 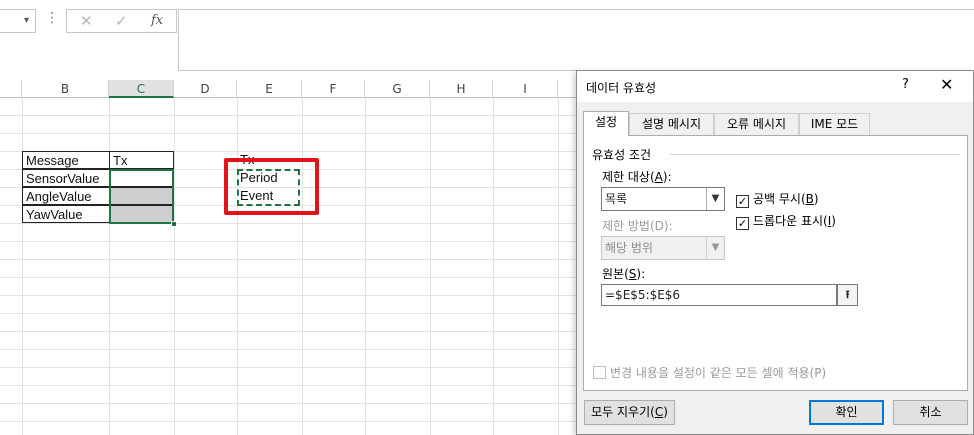 What do you see at coordinates (847, 295) in the screenshot?
I see `collapse-dialog-icon: ⭱` at bounding box center [847, 295].